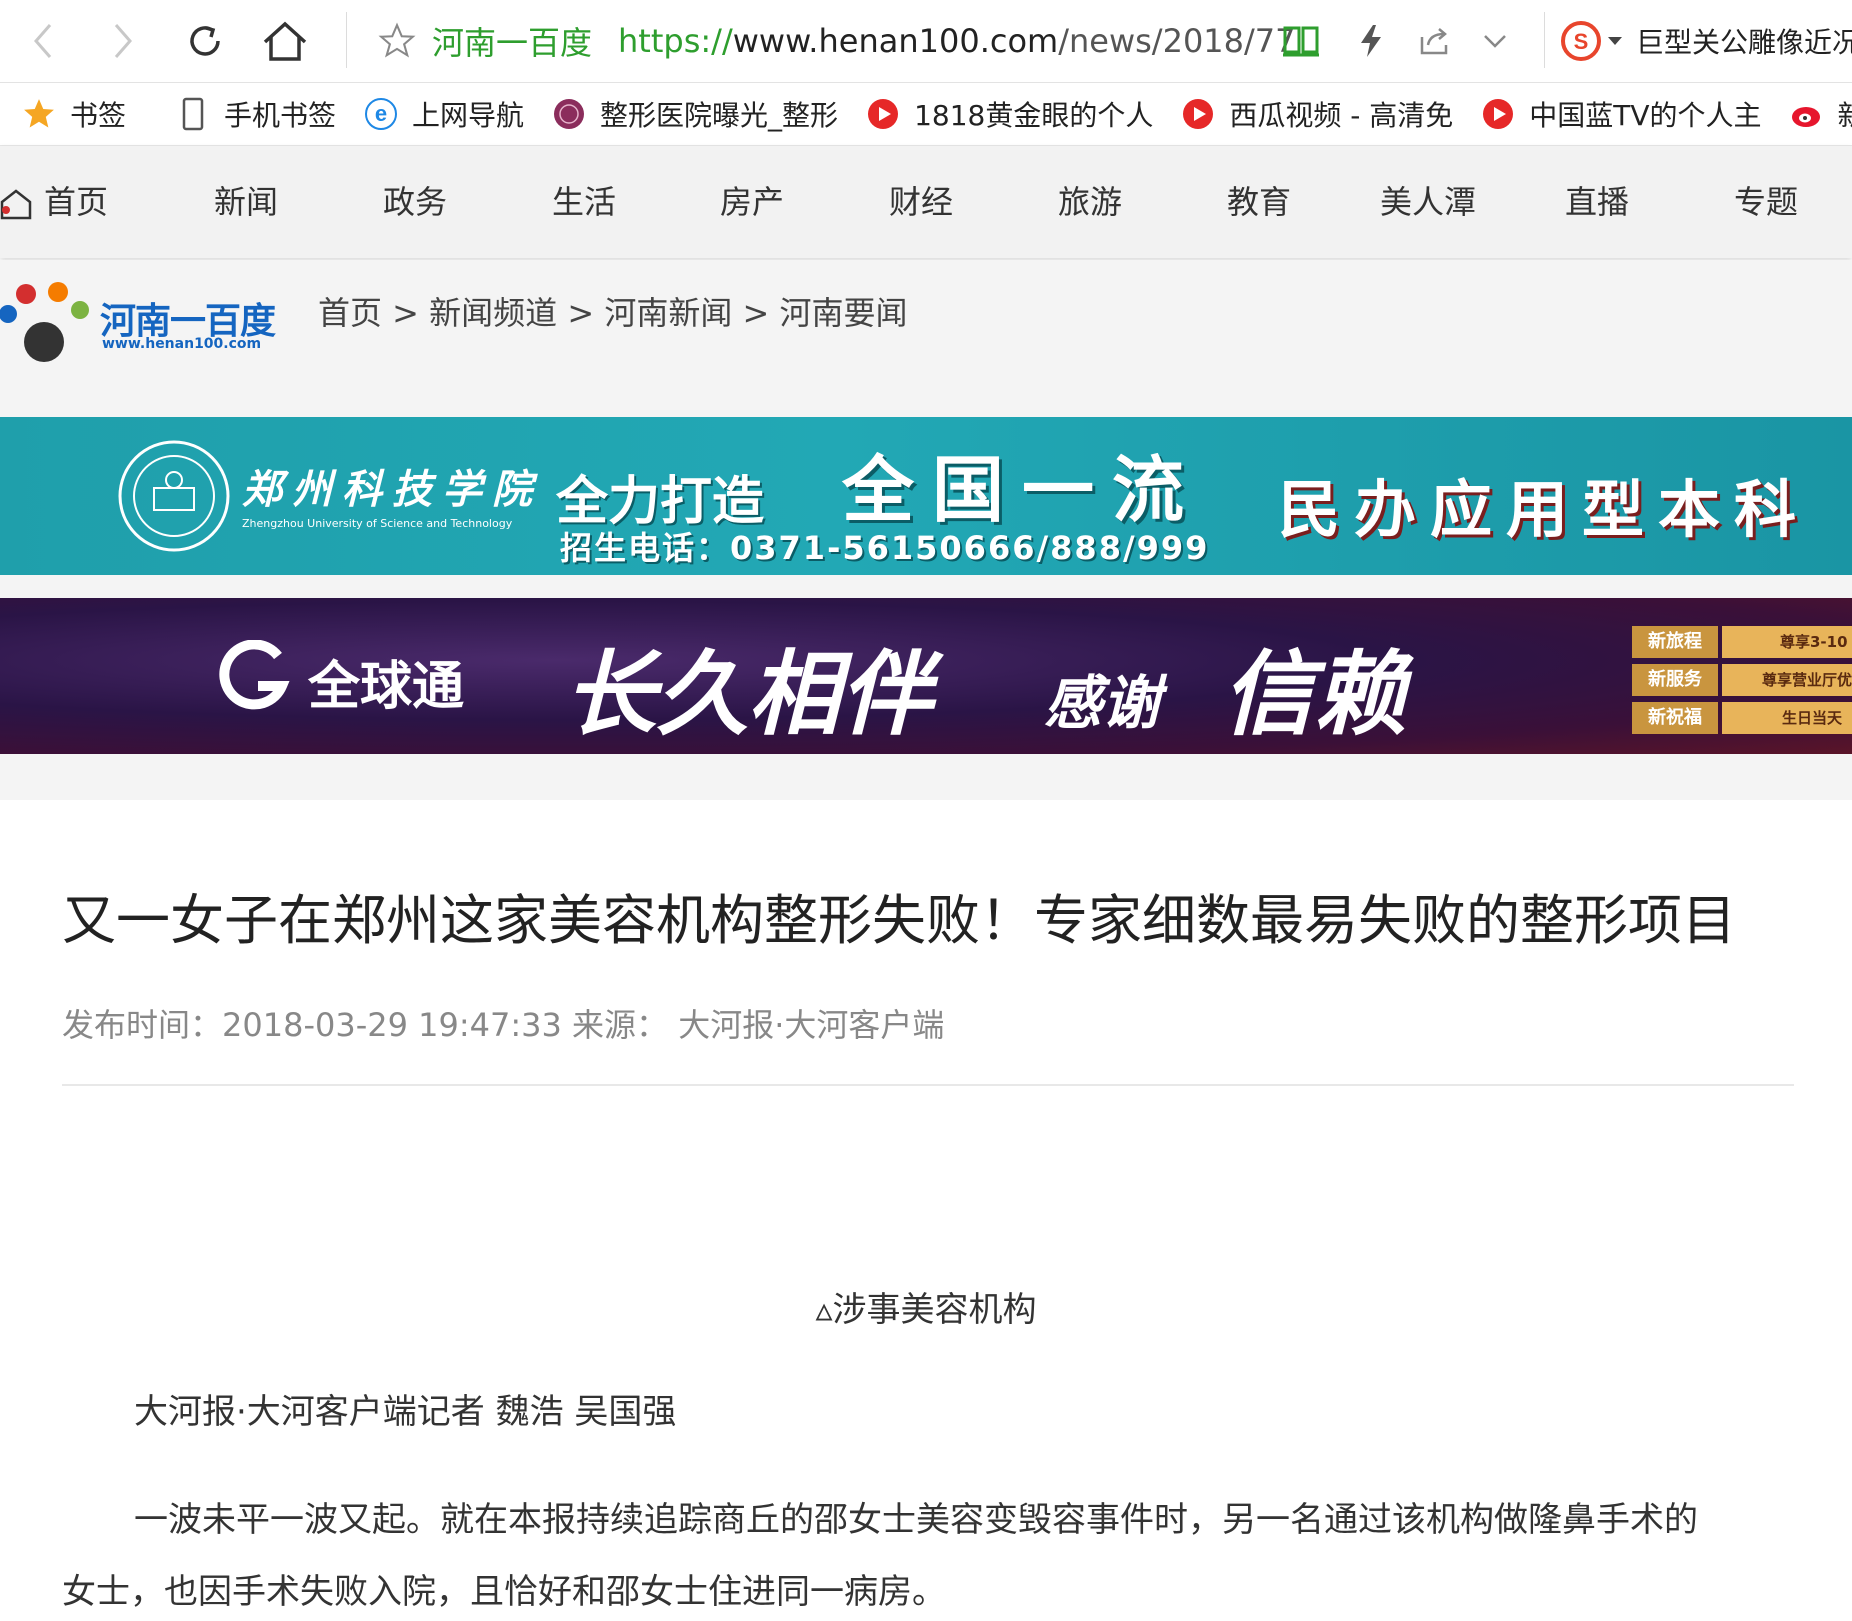 This screenshot has height=1621, width=1852. What do you see at coordinates (1102, 703) in the screenshot?
I see `ad2-slogan2: 感谢` at bounding box center [1102, 703].